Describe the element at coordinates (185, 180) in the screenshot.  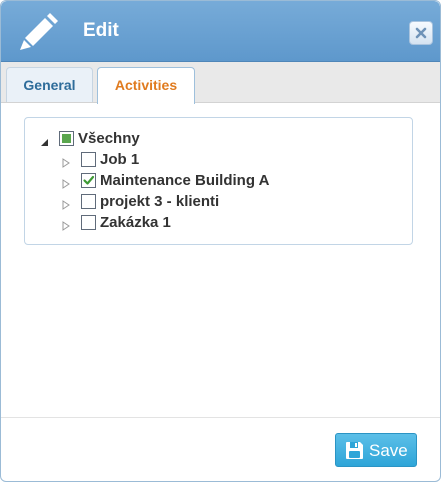
I see `tree-node-label: Maintenance Building A` at that location.